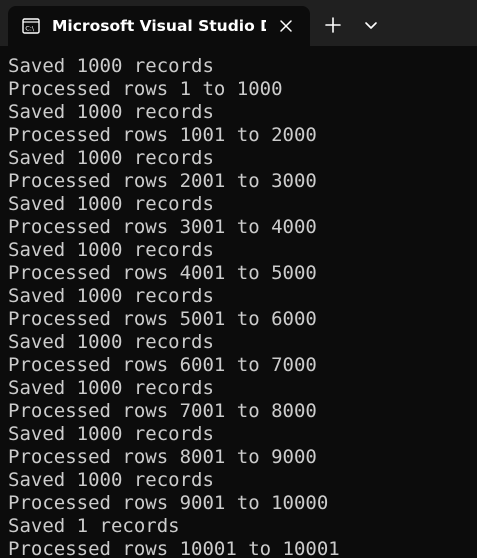 The height and width of the screenshot is (558, 477). I want to click on console-line: Saved 1 records, so click(94, 526).